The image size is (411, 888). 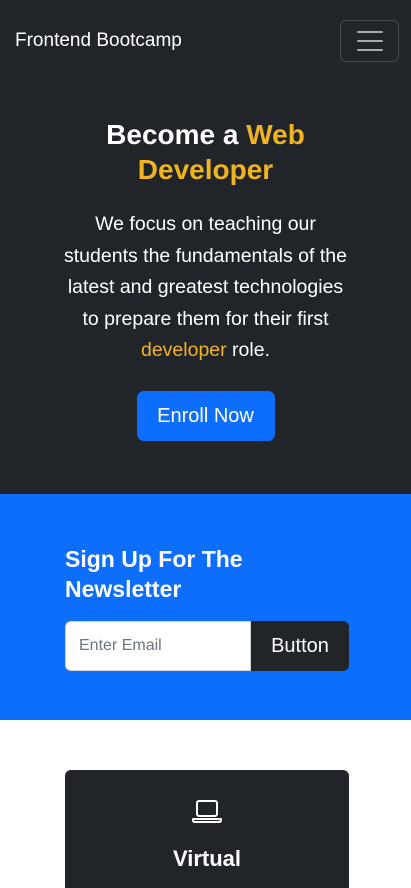 What do you see at coordinates (154, 574) in the screenshot?
I see `newsletter-title: Sign Up For The Newsletter` at bounding box center [154, 574].